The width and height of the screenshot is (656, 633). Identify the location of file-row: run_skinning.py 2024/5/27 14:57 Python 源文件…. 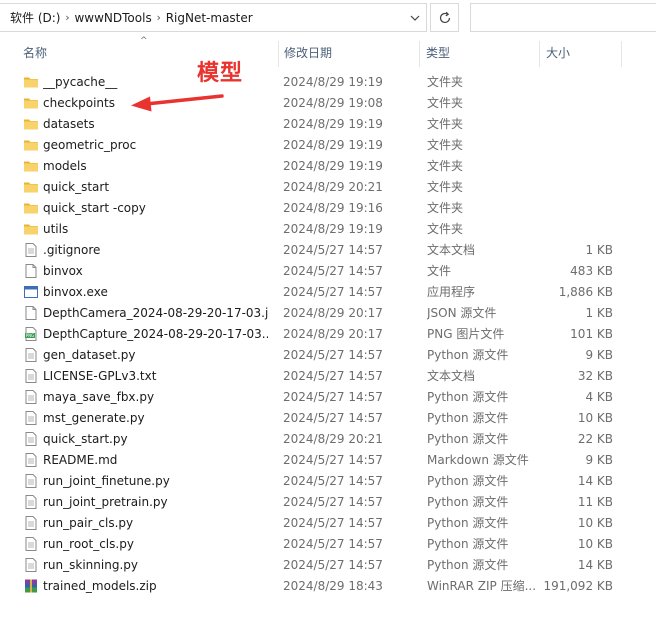
(328, 565).